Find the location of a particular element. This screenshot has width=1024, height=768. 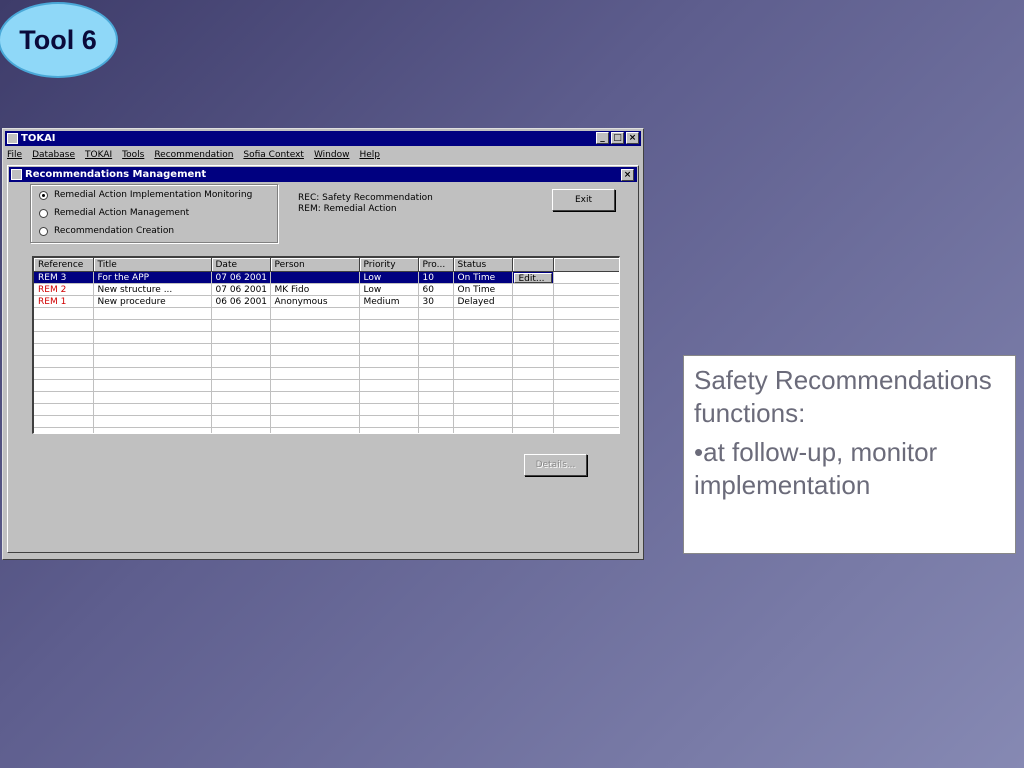

tool-badge-label: Tool 6 is located at coordinates (58, 39).